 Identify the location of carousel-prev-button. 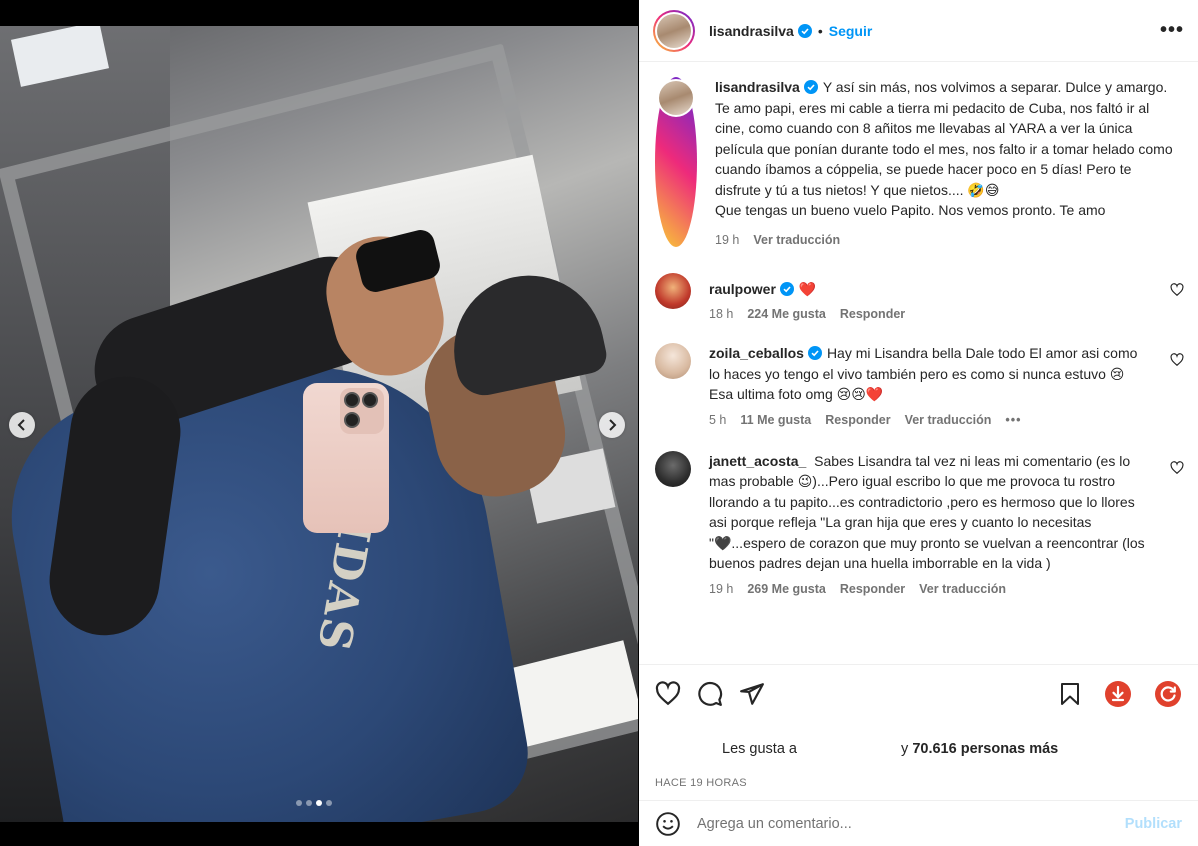
(22, 425).